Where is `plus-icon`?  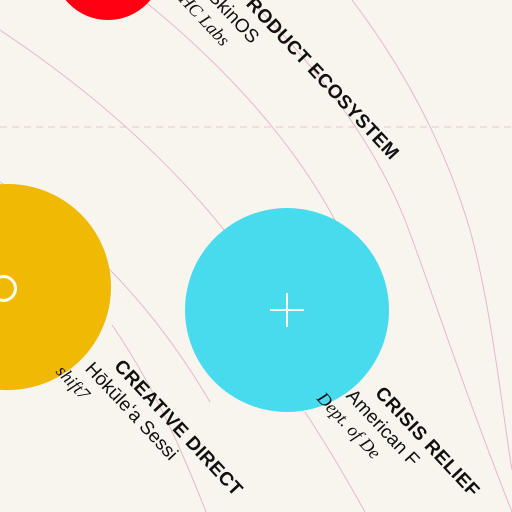
plus-icon is located at coordinates (287, 310).